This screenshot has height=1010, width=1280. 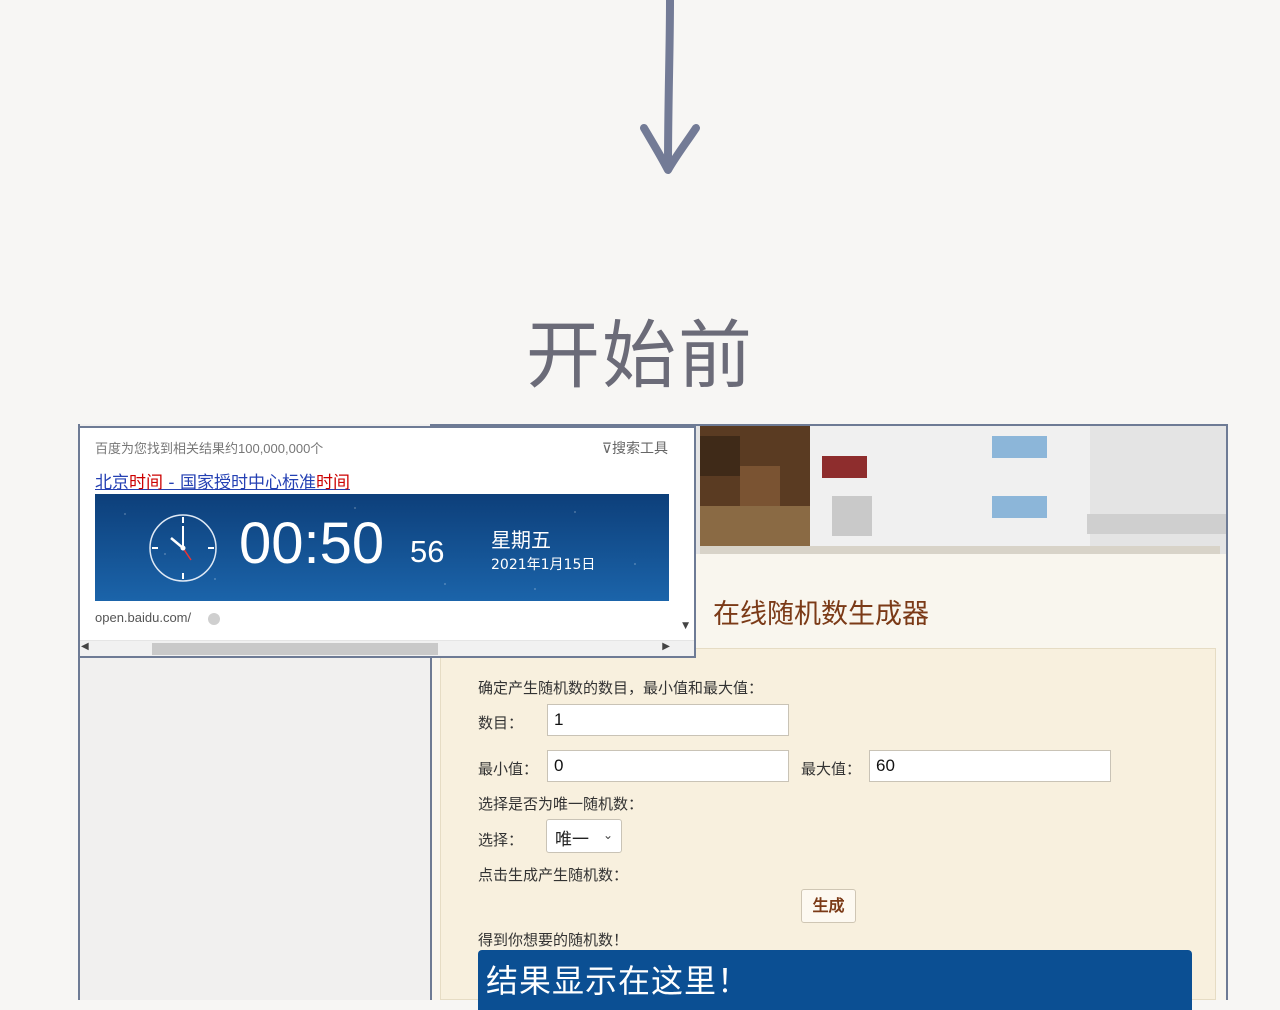 What do you see at coordinates (607, 835) in the screenshot?
I see `chevron-down-icon: ⌄` at bounding box center [607, 835].